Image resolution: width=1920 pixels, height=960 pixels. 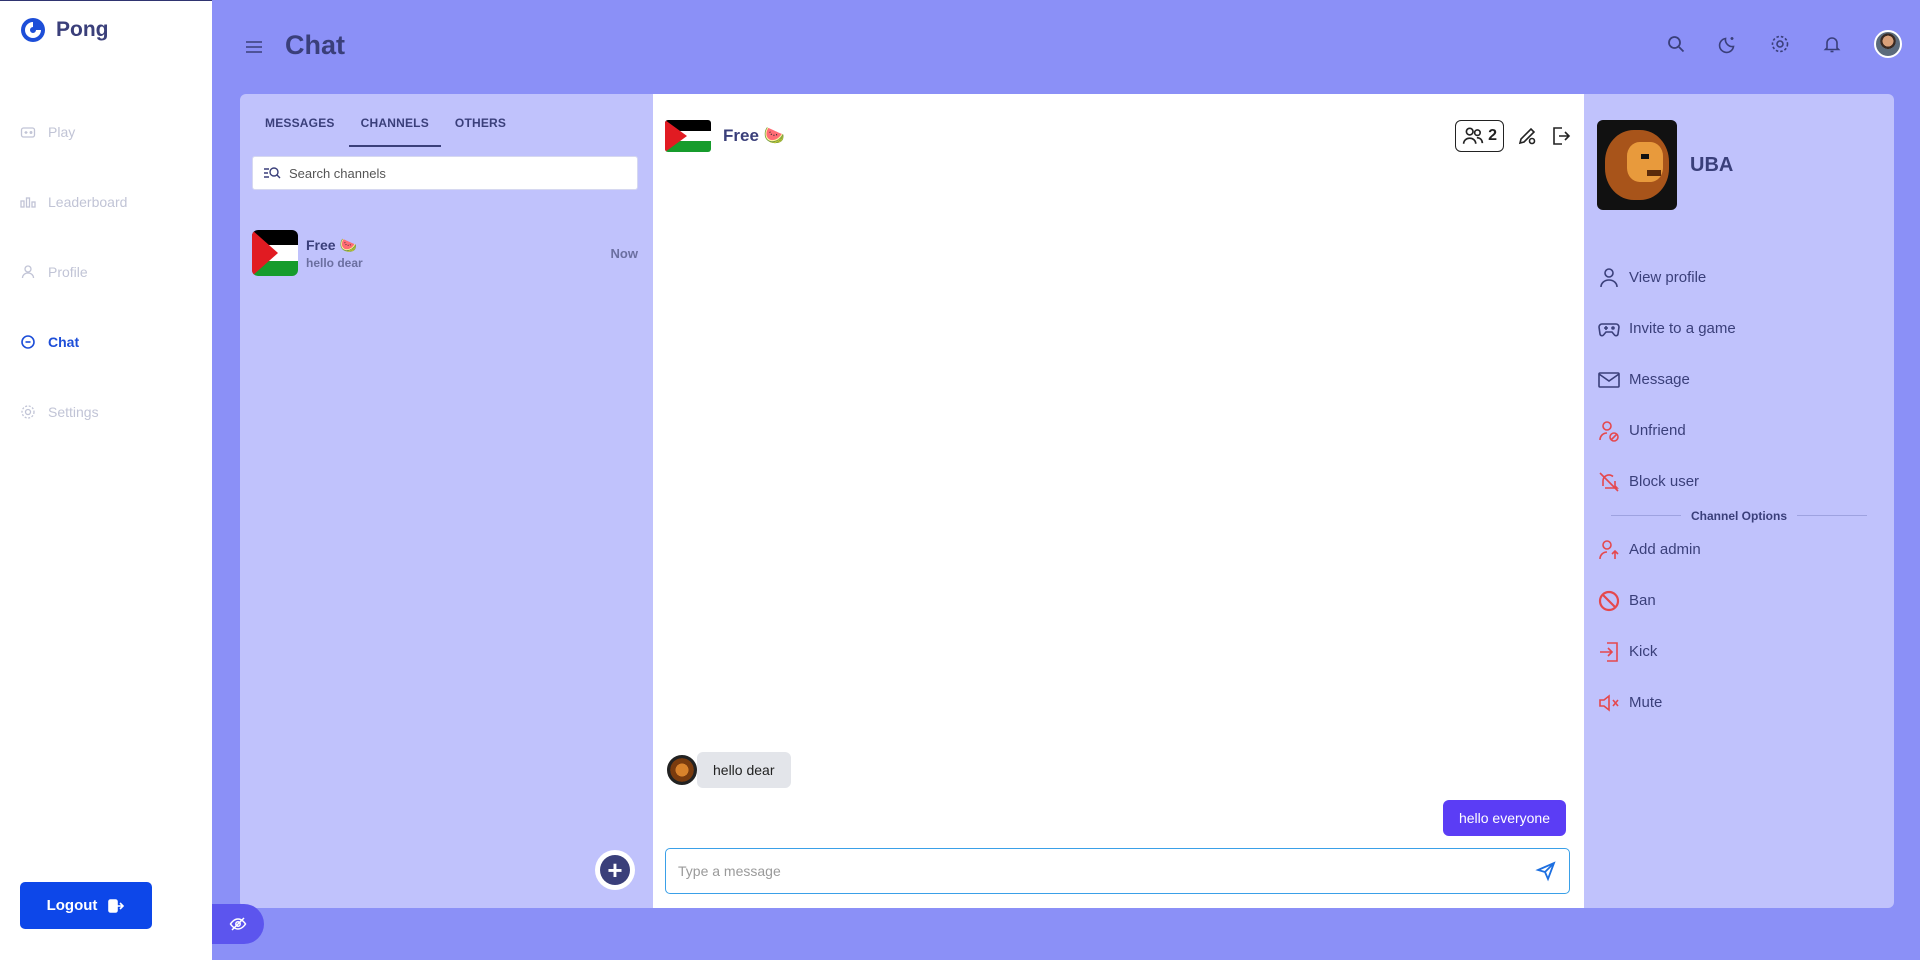 I want to click on sidebar-item-label: Play, so click(x=62, y=132).